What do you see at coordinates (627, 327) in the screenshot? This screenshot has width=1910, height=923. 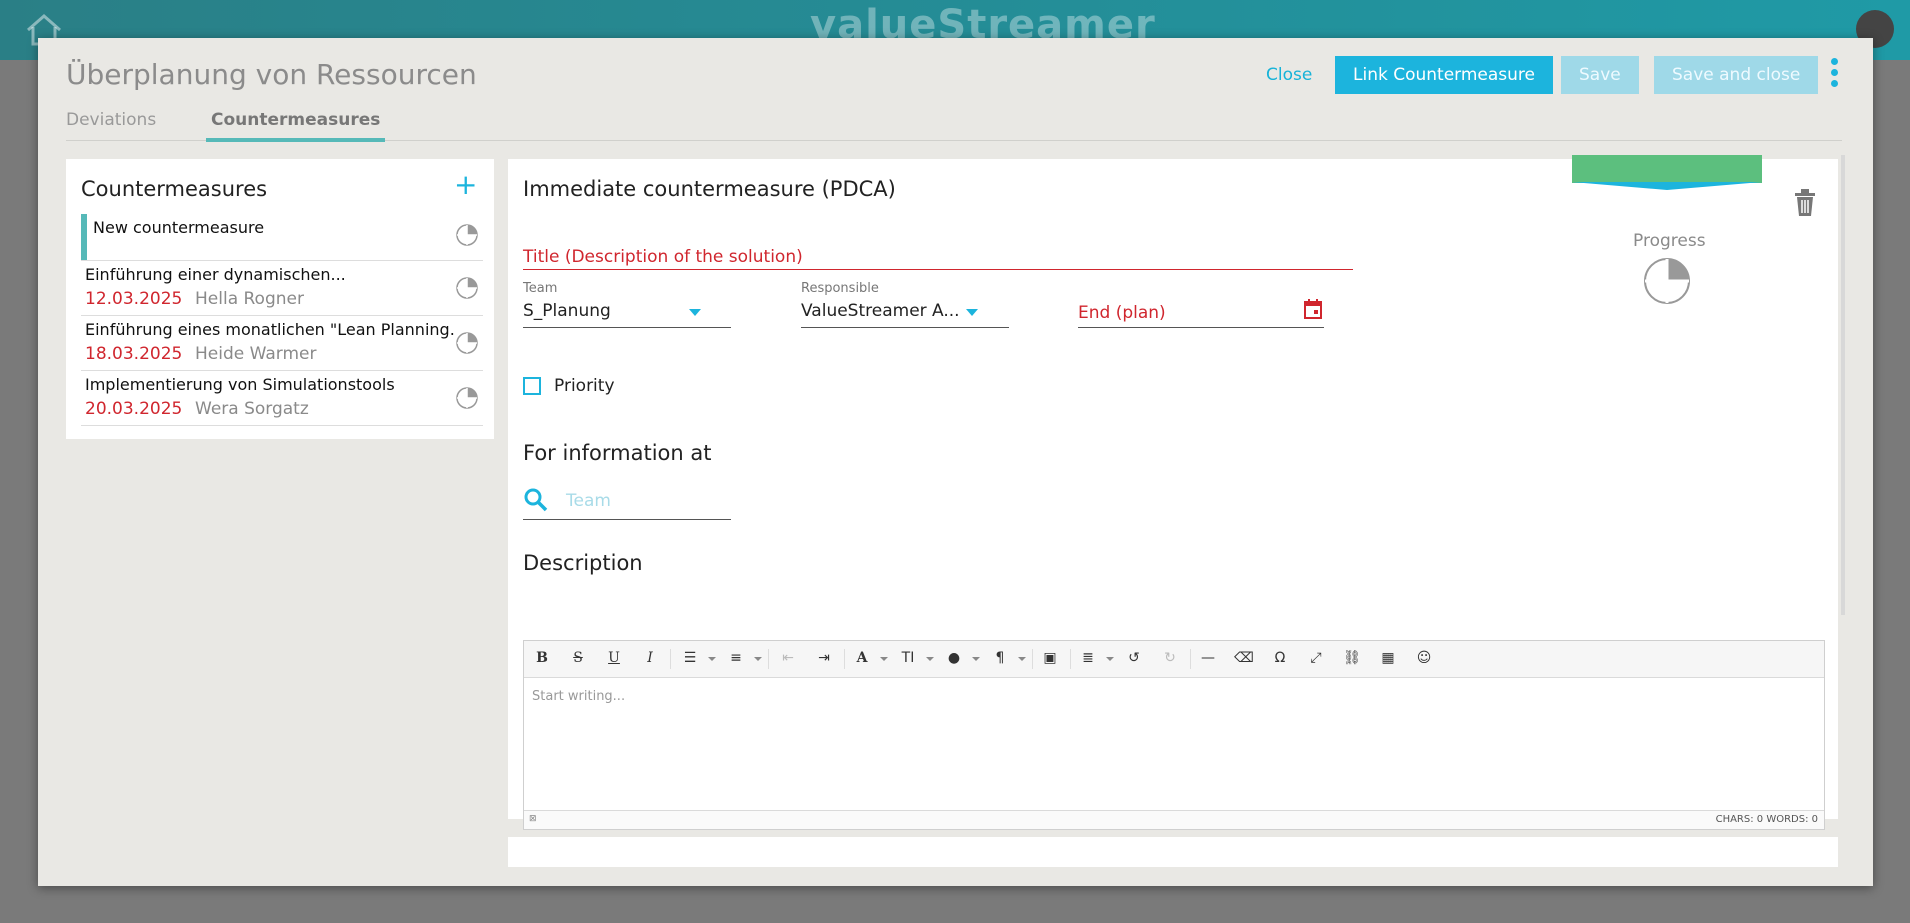 I see `team-select-underline` at bounding box center [627, 327].